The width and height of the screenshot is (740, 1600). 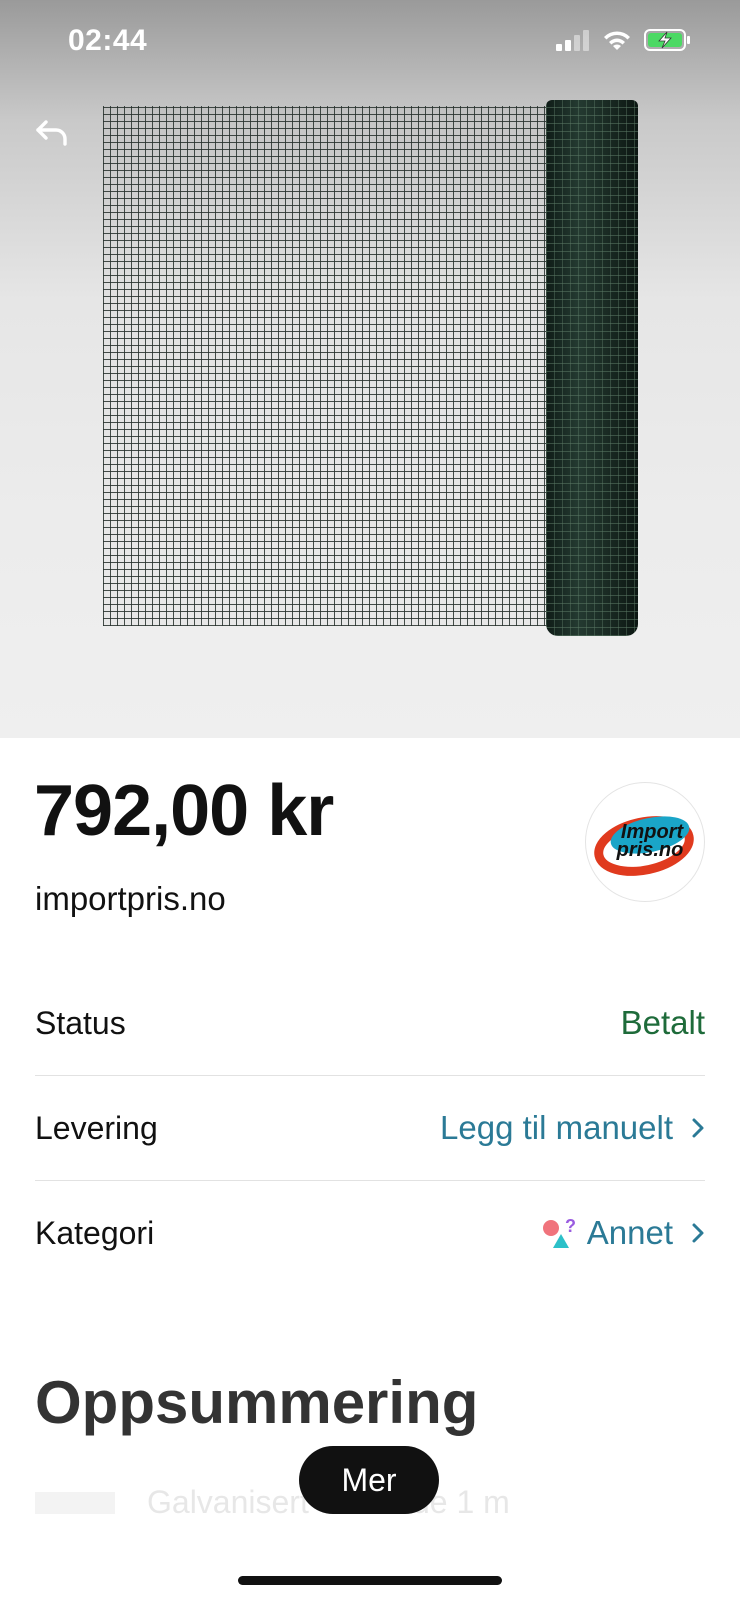 I want to click on summary-item-thumbnail, so click(x=75, y=1503).